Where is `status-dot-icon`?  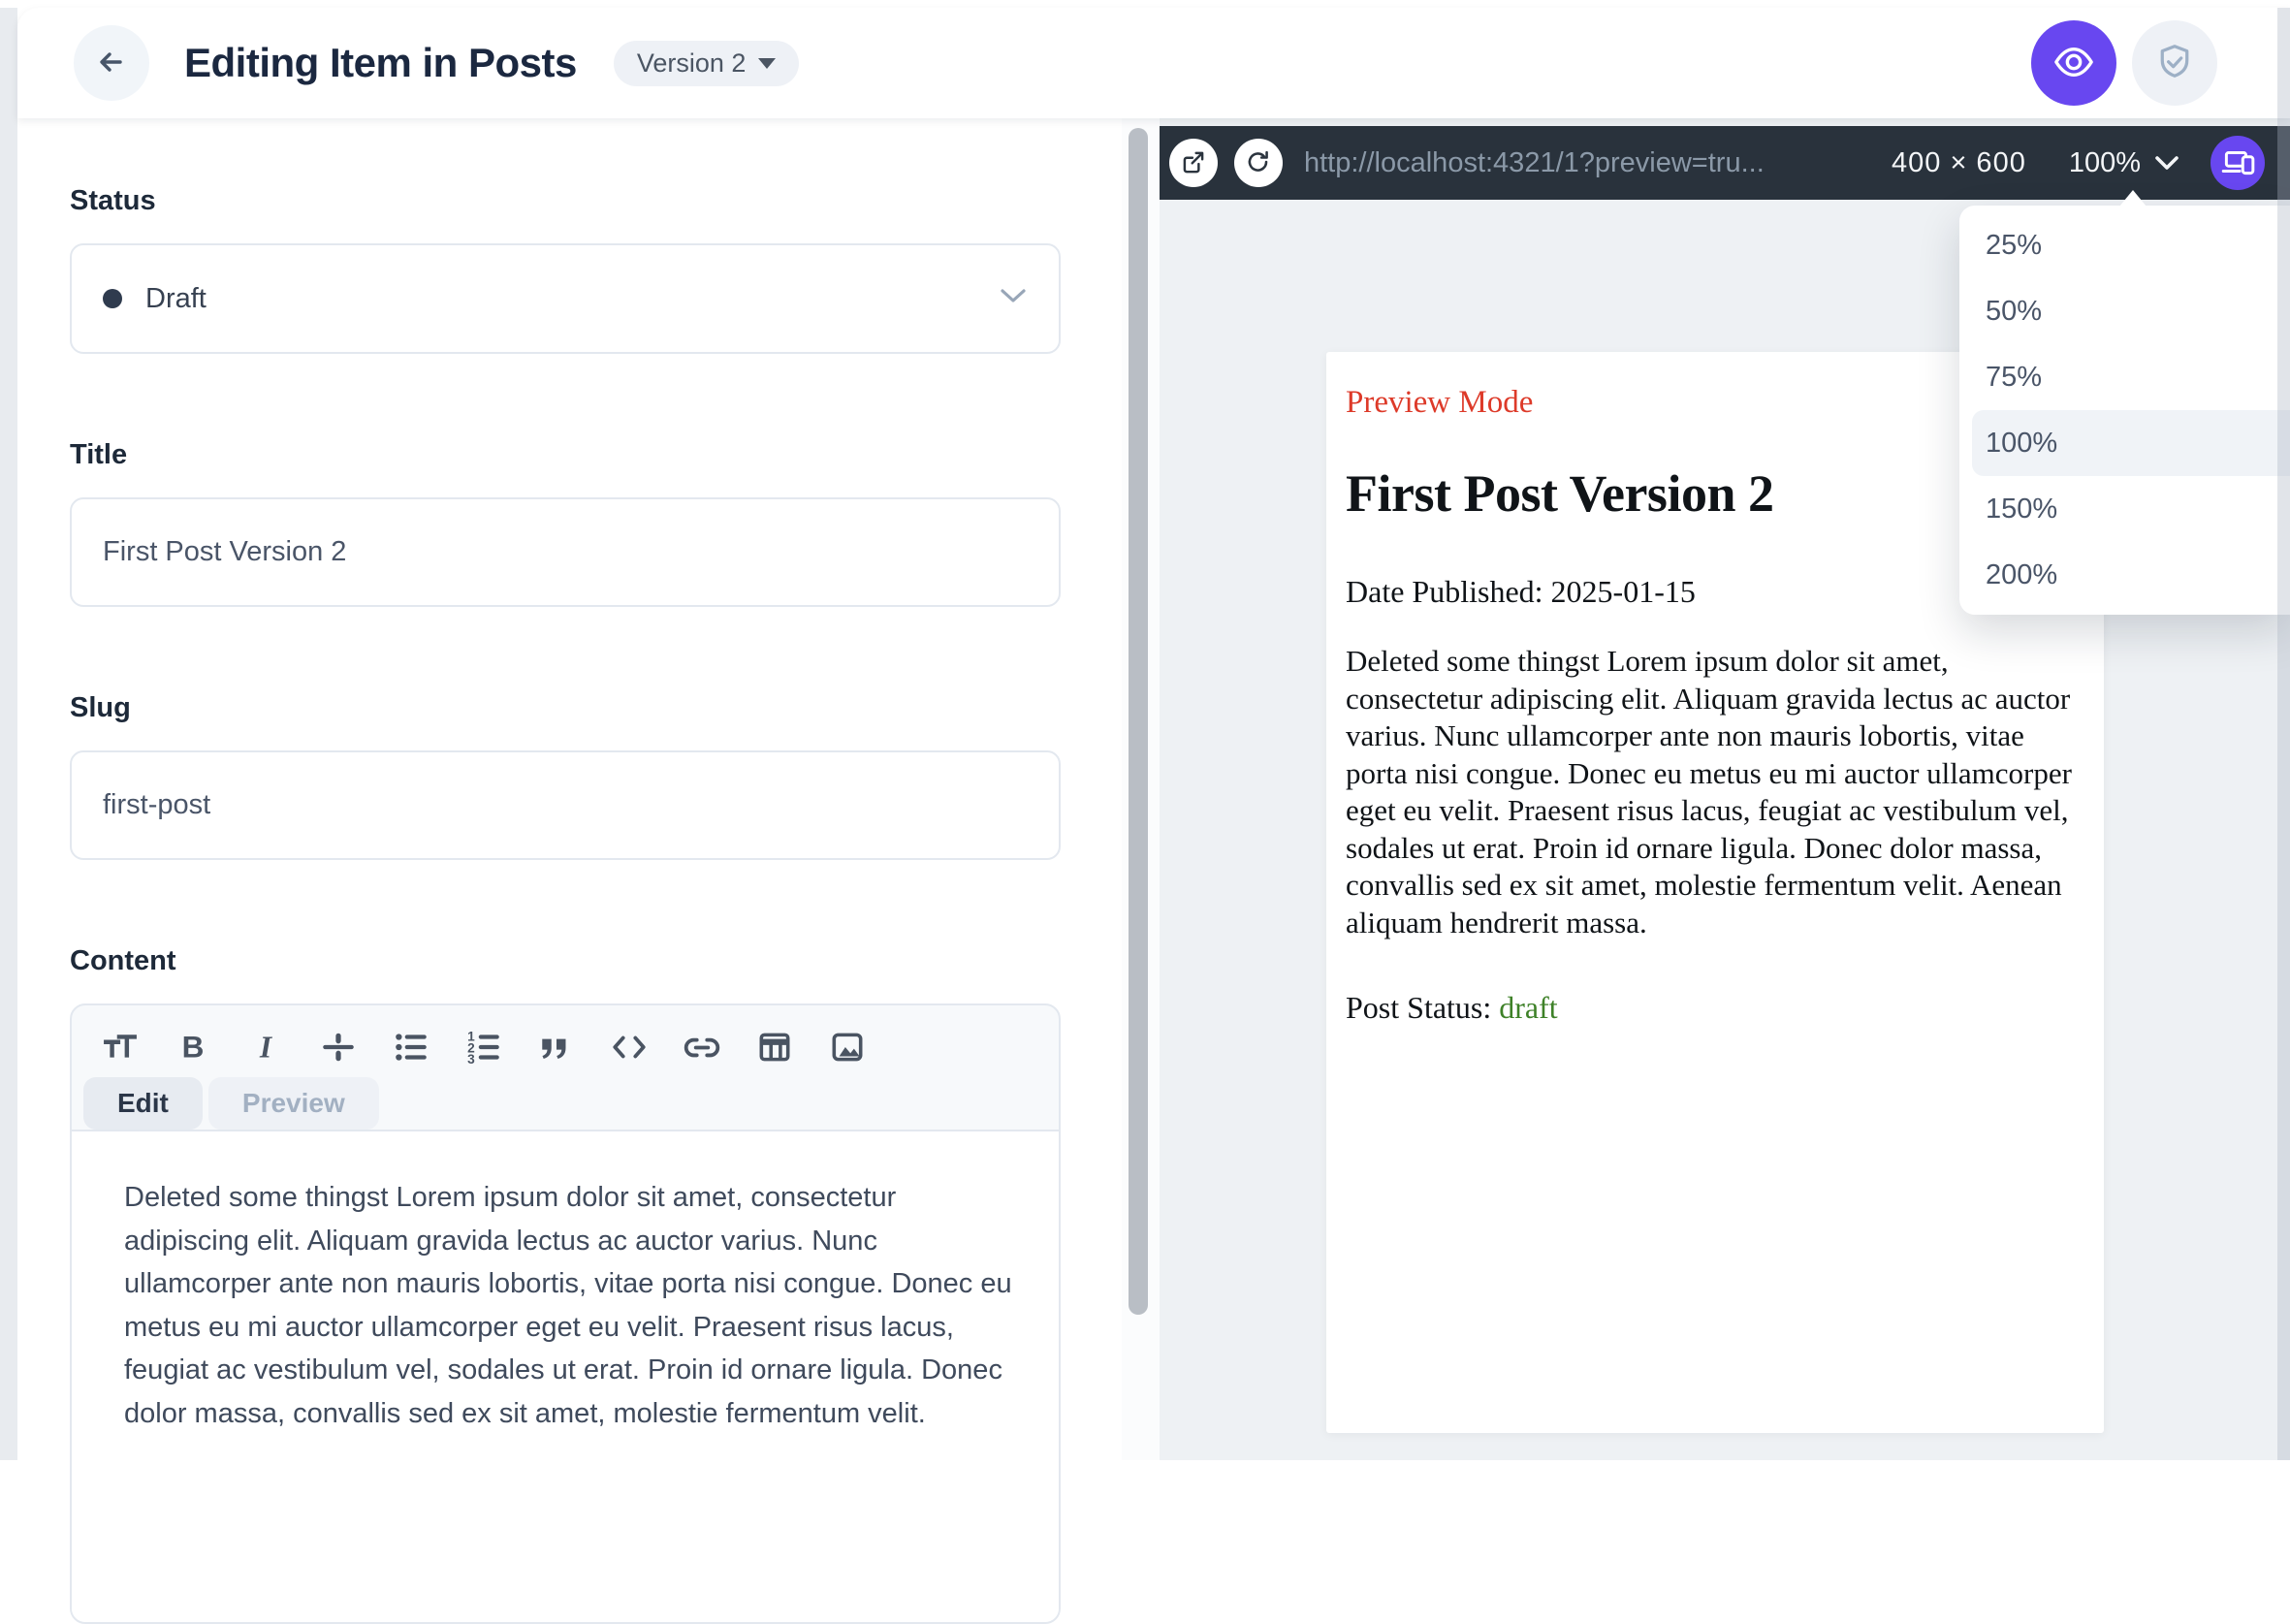
status-dot-icon is located at coordinates (112, 298).